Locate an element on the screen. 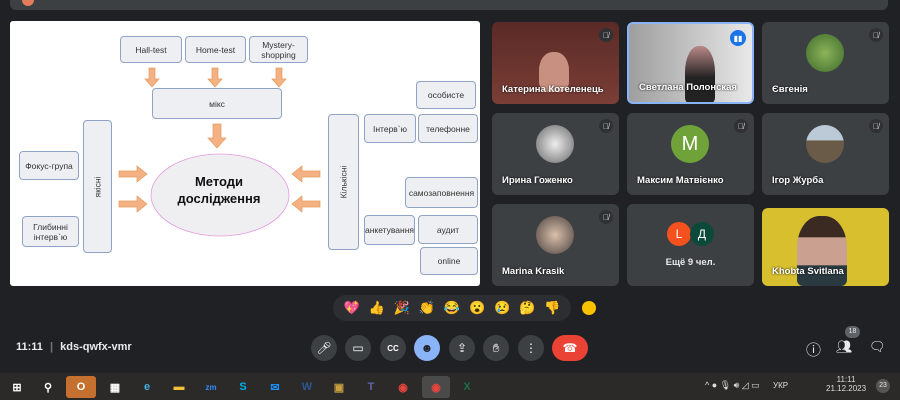  participant-tile: 🎙̸ Євгенія is located at coordinates (825, 63).